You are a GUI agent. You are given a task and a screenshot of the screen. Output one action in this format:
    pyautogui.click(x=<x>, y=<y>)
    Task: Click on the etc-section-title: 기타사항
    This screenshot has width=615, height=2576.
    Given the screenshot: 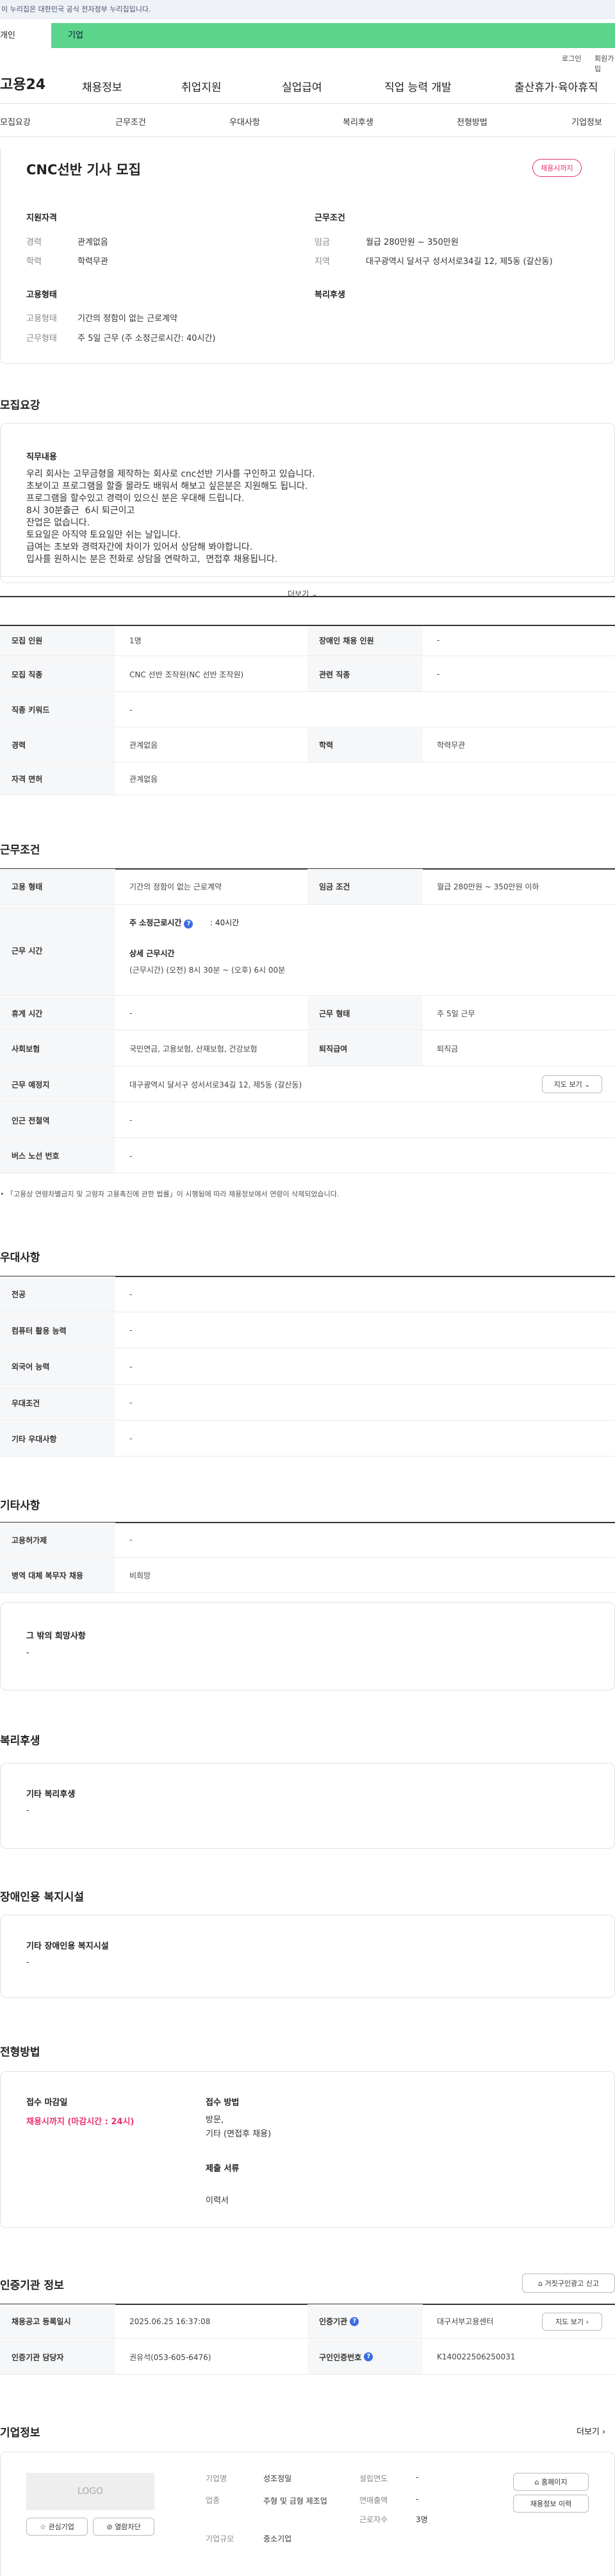 What is the action you would take?
    pyautogui.click(x=20, y=1505)
    